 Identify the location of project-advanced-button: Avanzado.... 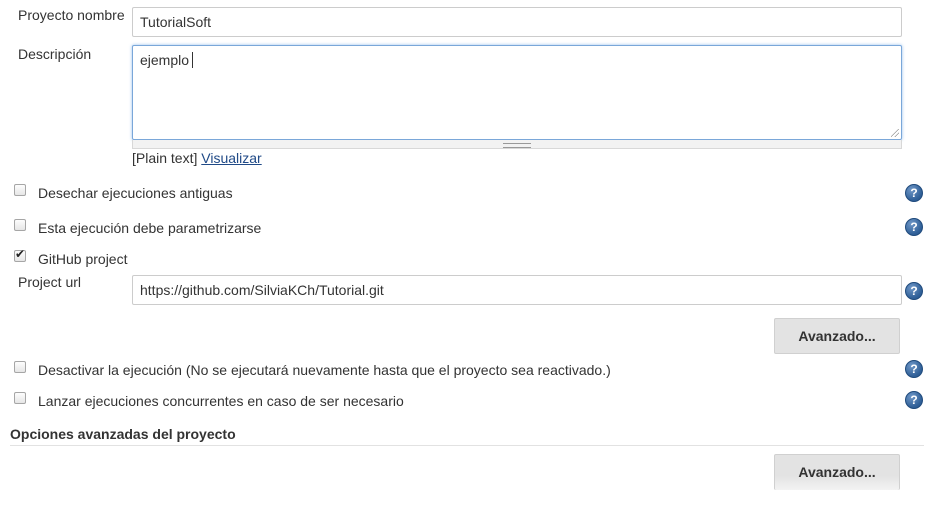
(837, 472).